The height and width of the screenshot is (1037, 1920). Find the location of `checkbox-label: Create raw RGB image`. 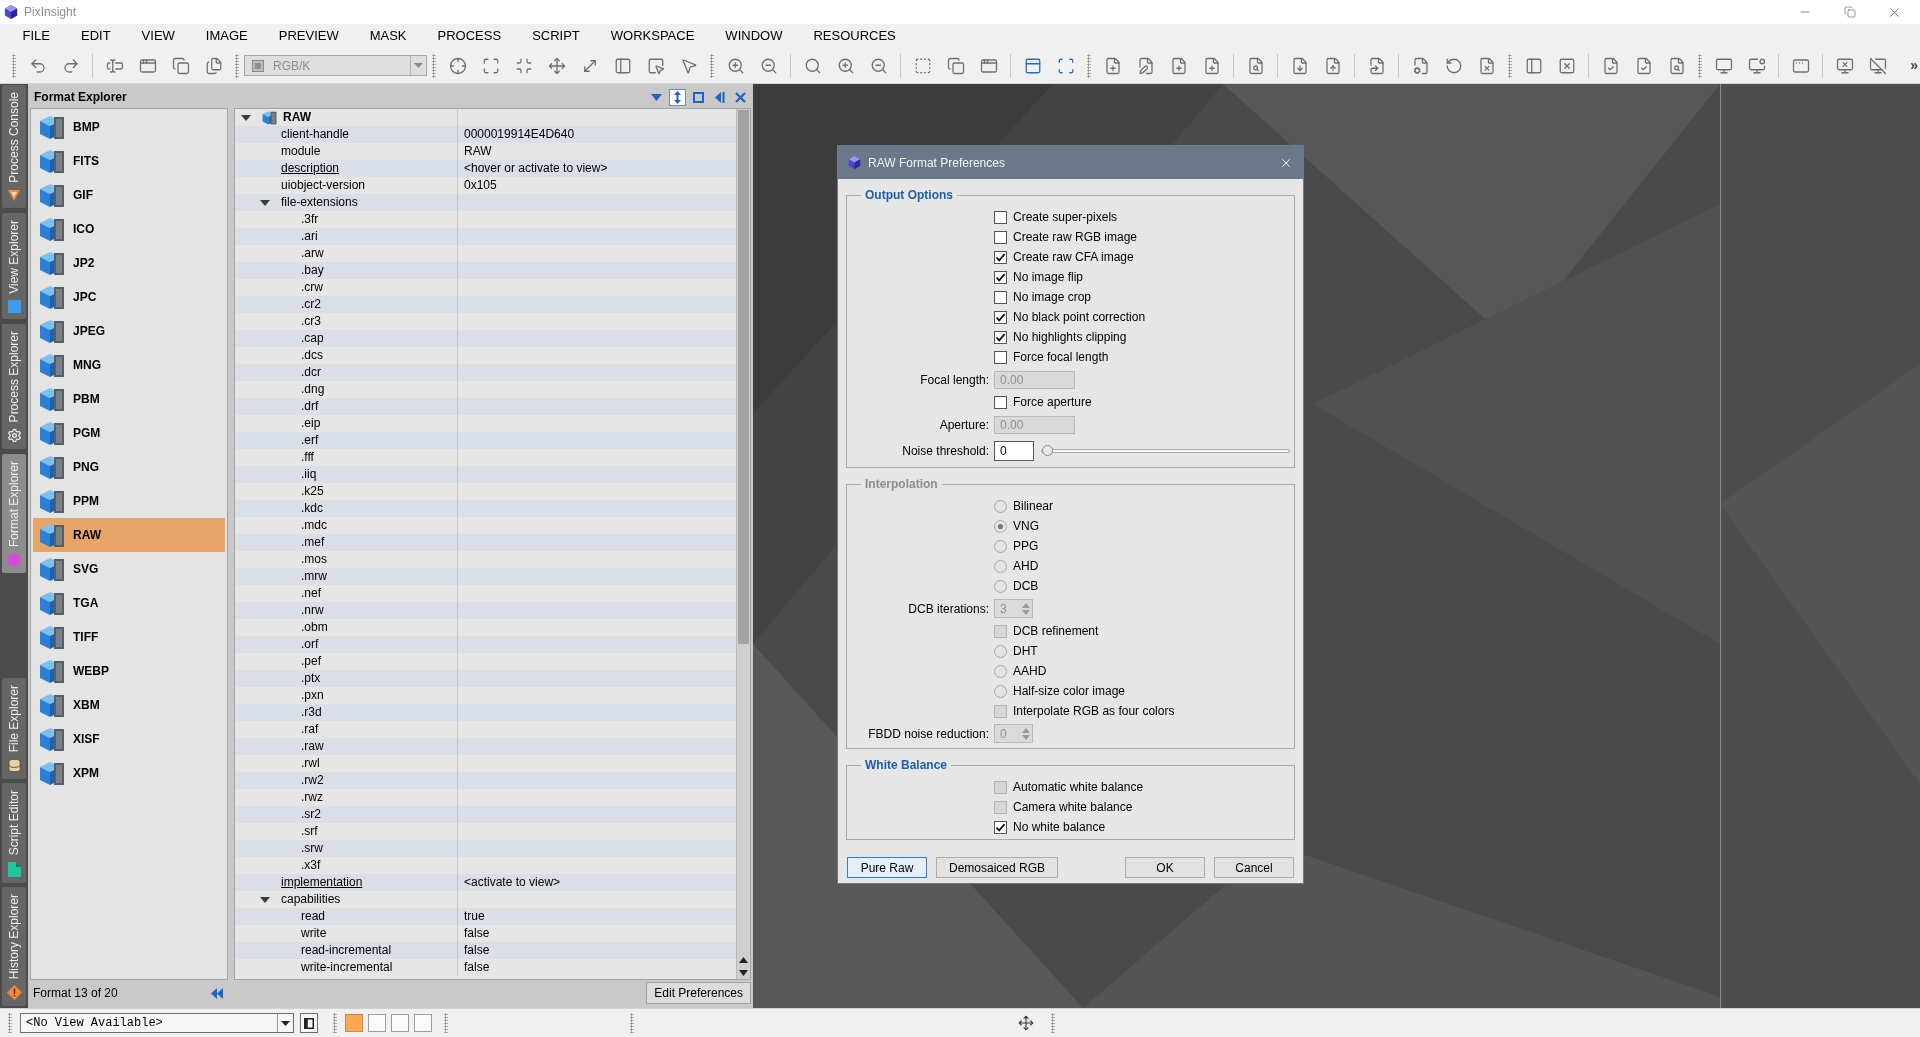

checkbox-label: Create raw RGB image is located at coordinates (1075, 237).